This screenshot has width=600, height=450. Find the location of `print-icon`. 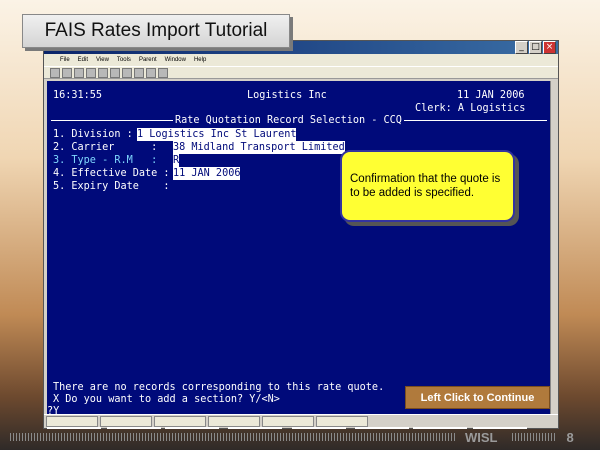

print-icon is located at coordinates (91, 72).